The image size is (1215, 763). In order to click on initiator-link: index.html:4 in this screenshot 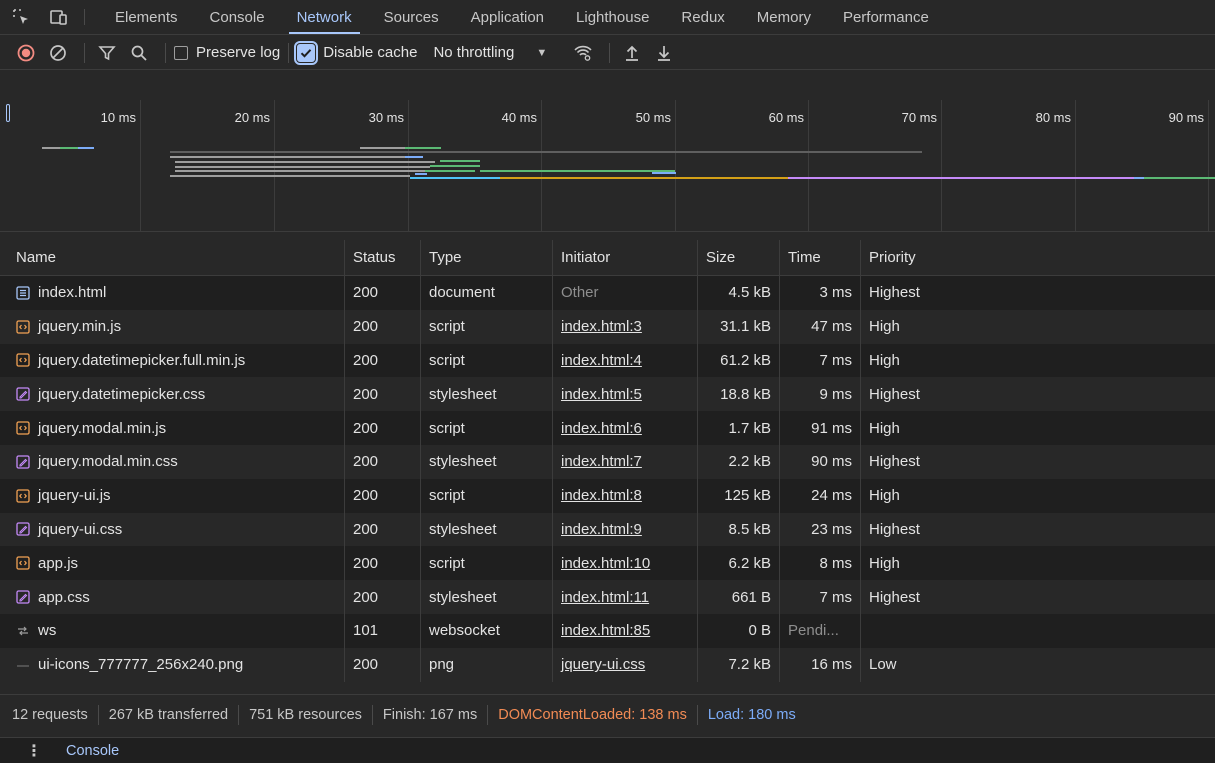, I will do `click(601, 360)`.